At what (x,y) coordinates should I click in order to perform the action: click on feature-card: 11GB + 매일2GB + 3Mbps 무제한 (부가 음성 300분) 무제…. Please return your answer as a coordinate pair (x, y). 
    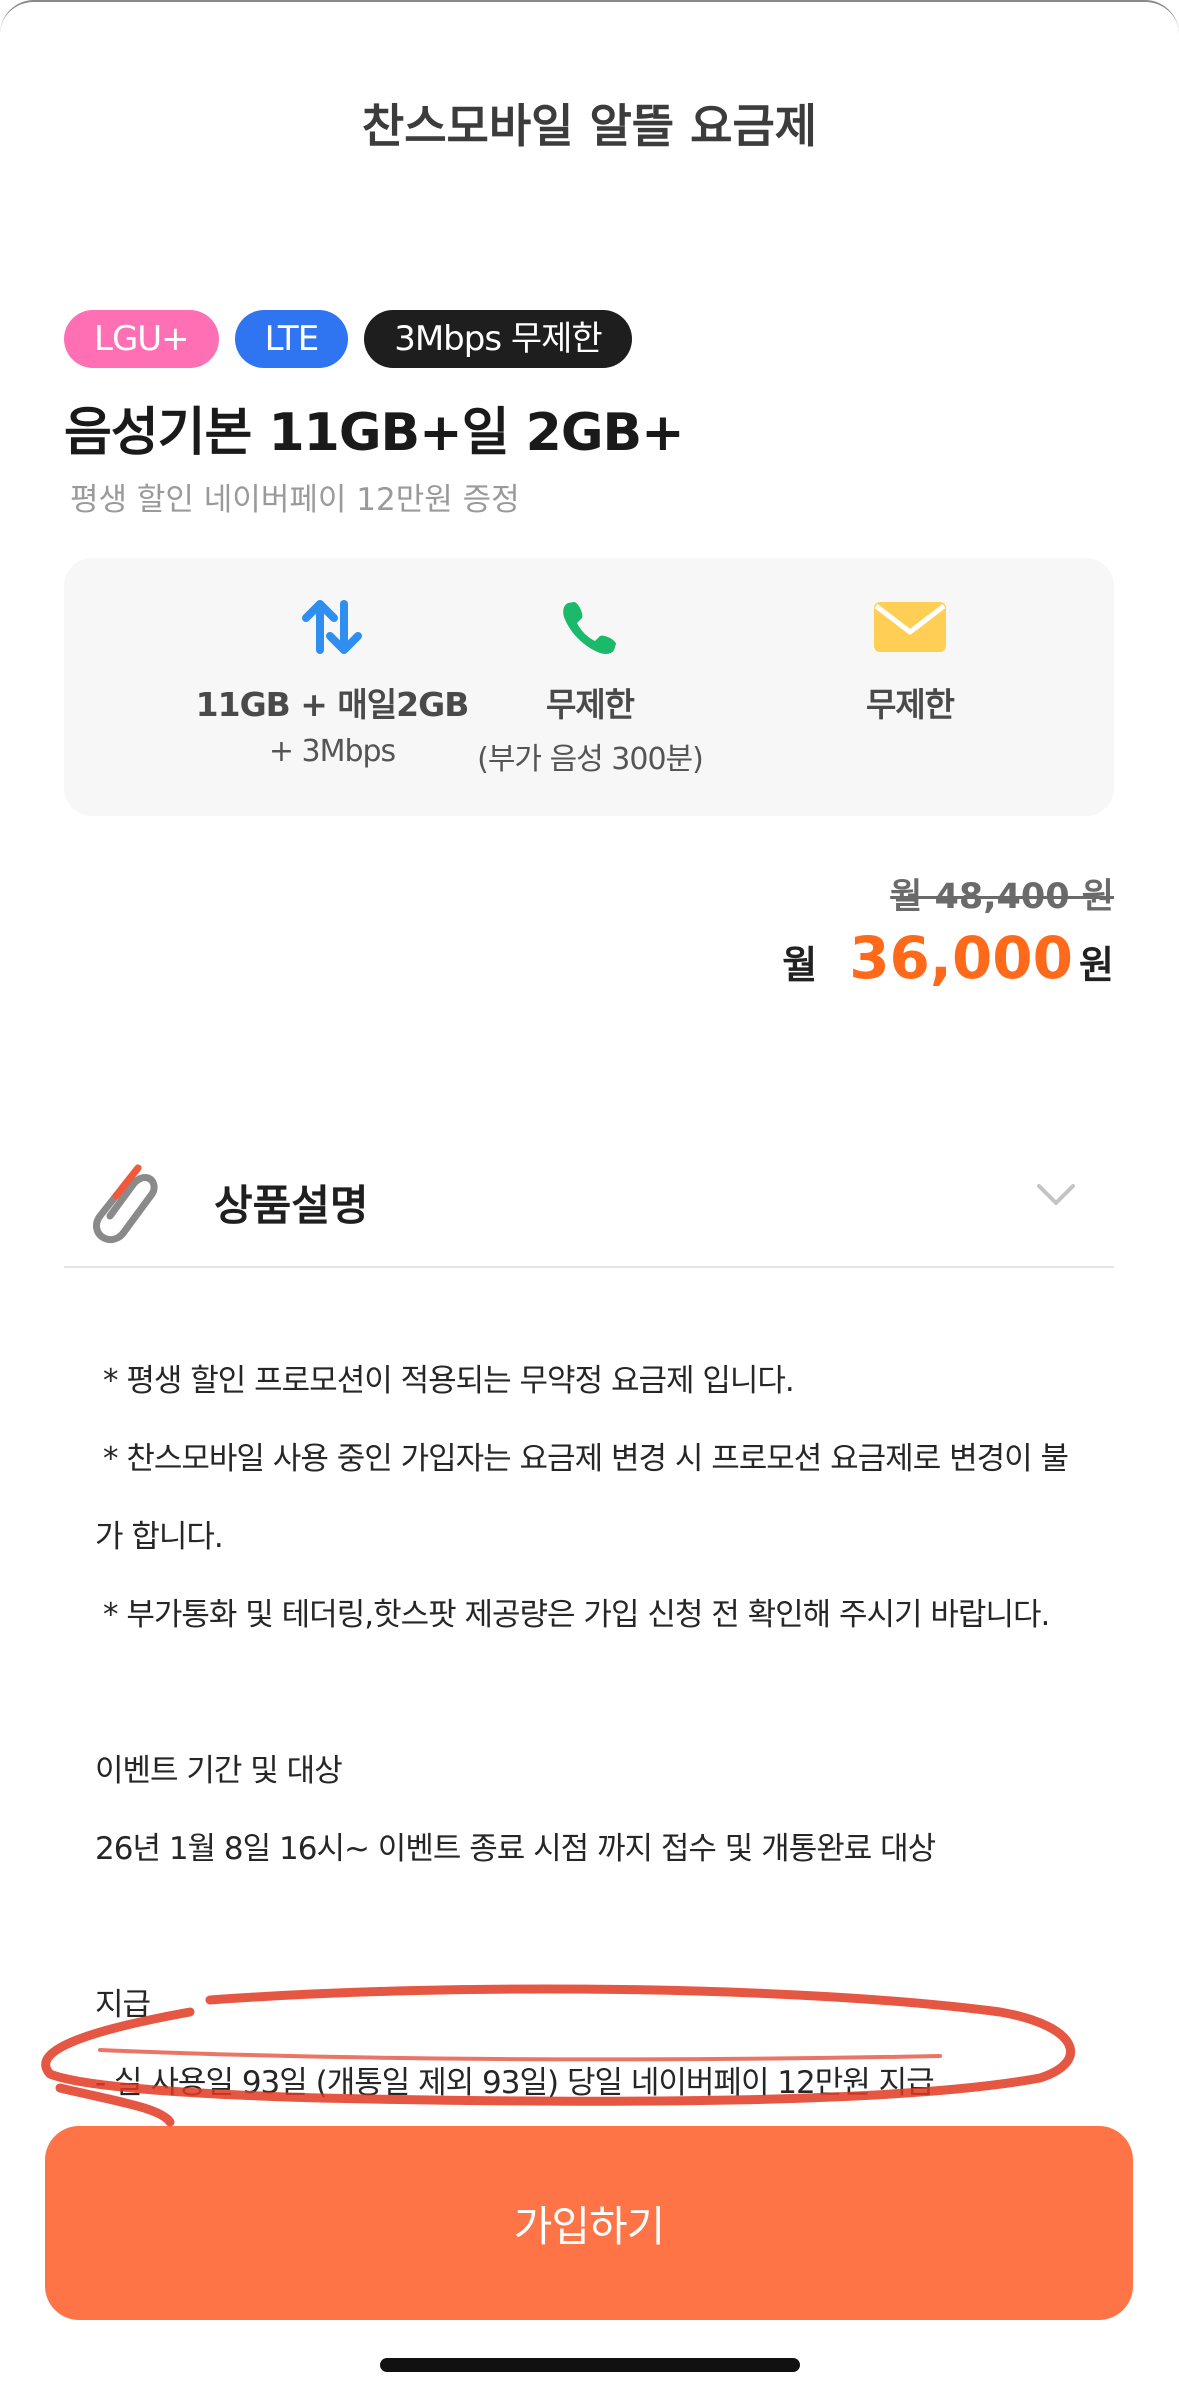
    Looking at the image, I should click on (589, 687).